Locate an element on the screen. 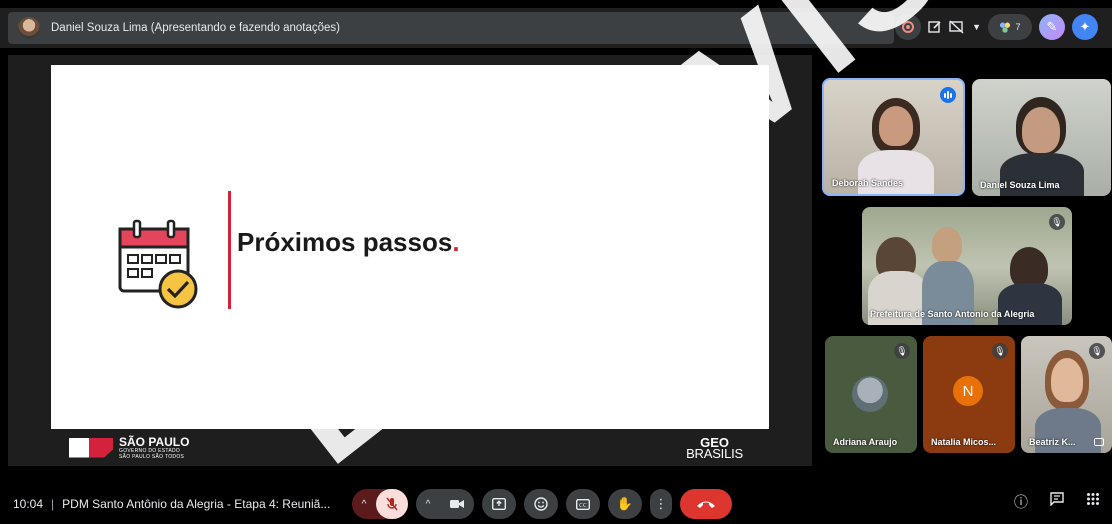 This screenshot has height=524, width=1112. svg-text: CC is located at coordinates (583, 505).